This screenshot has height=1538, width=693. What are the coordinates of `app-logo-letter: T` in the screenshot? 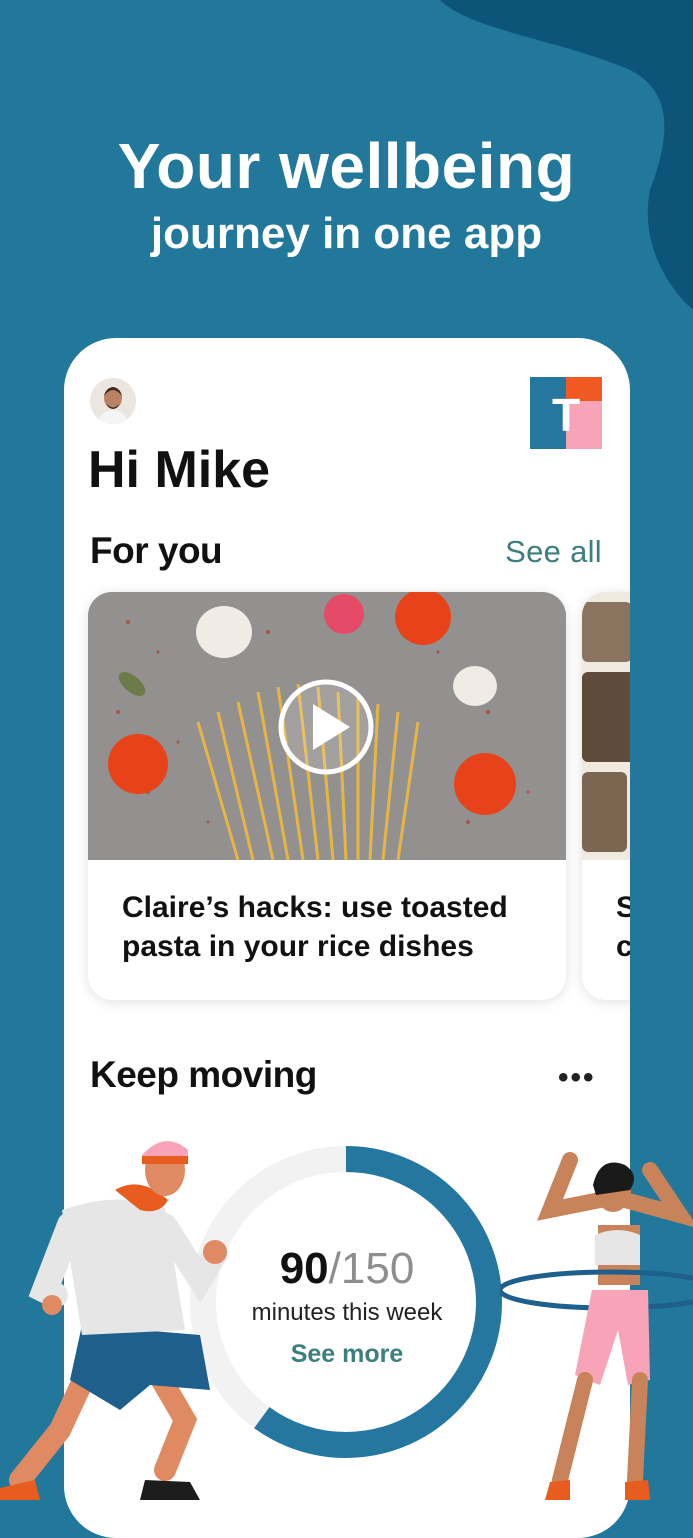 It's located at (566, 415).